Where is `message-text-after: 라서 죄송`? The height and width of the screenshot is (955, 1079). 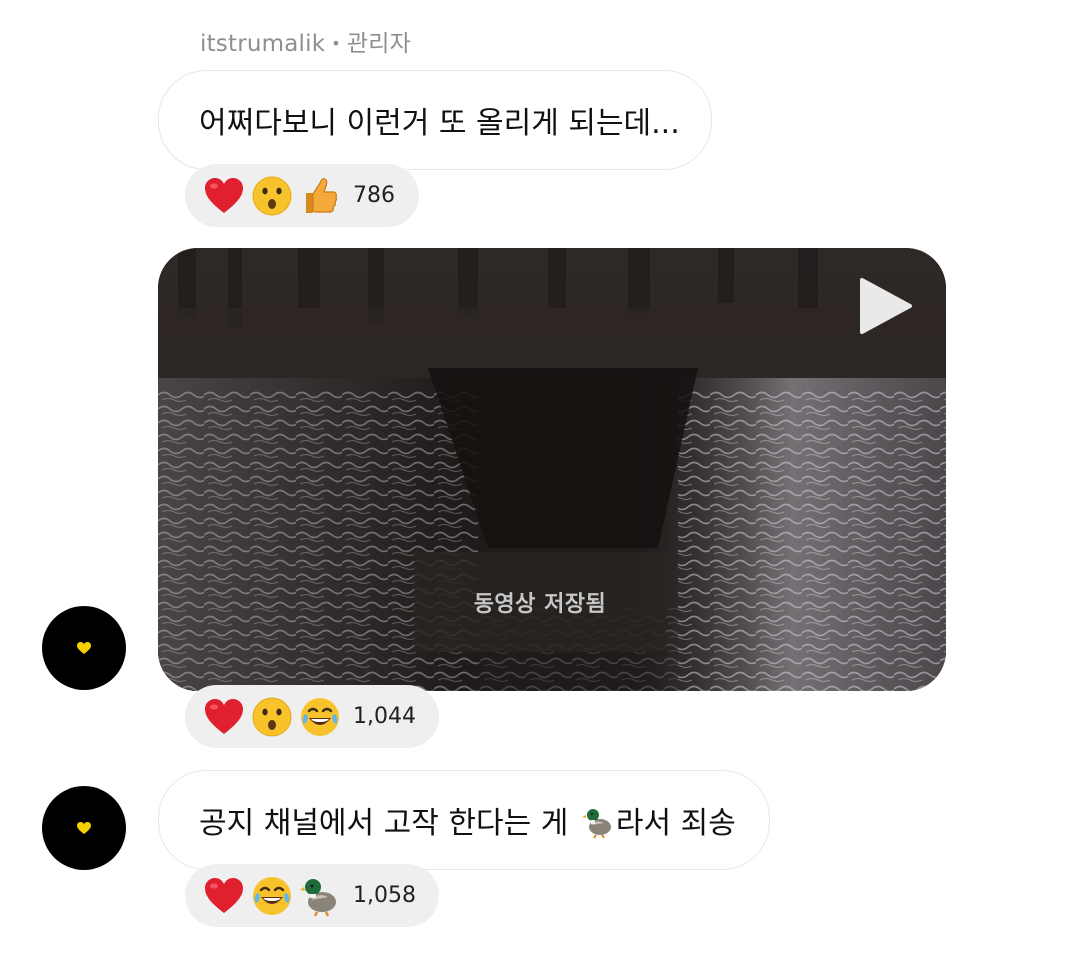 message-text-after: 라서 죄송 is located at coordinates (675, 823).